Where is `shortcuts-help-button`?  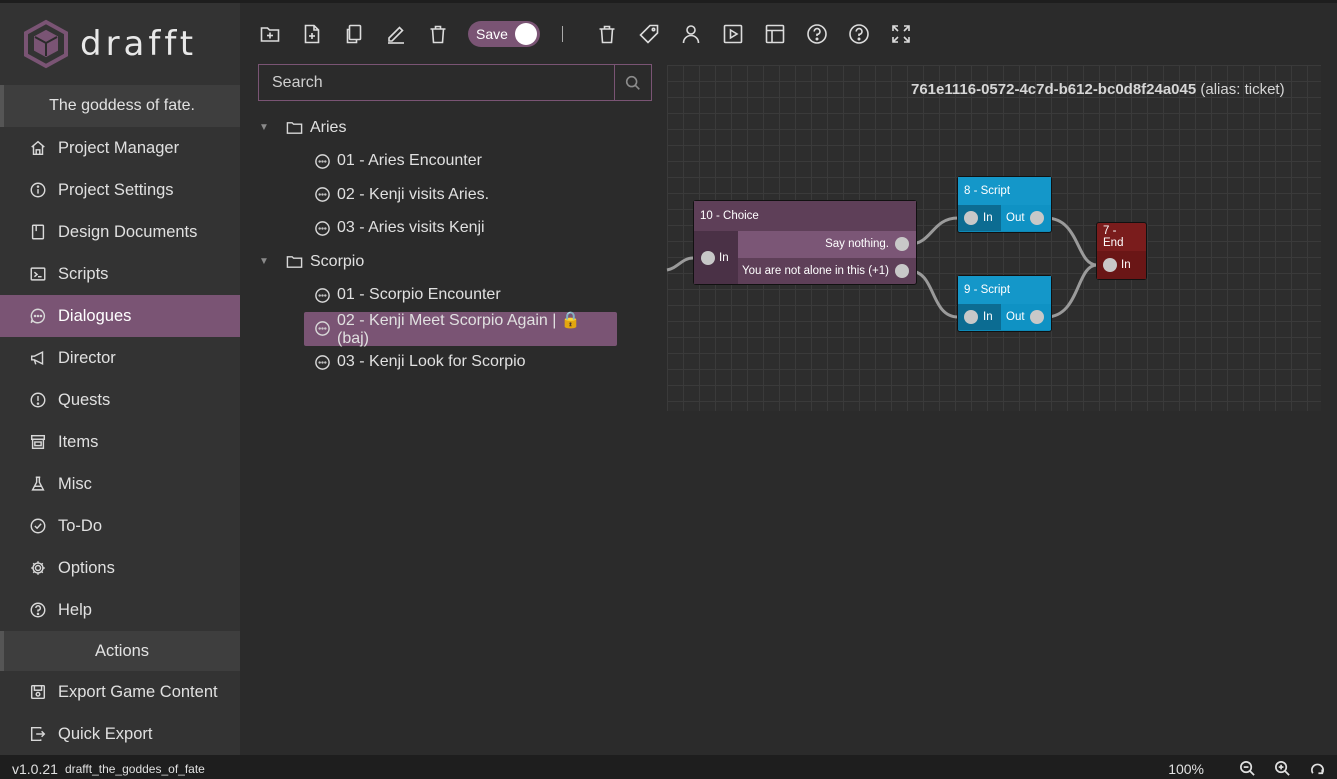
shortcuts-help-button is located at coordinates (859, 34).